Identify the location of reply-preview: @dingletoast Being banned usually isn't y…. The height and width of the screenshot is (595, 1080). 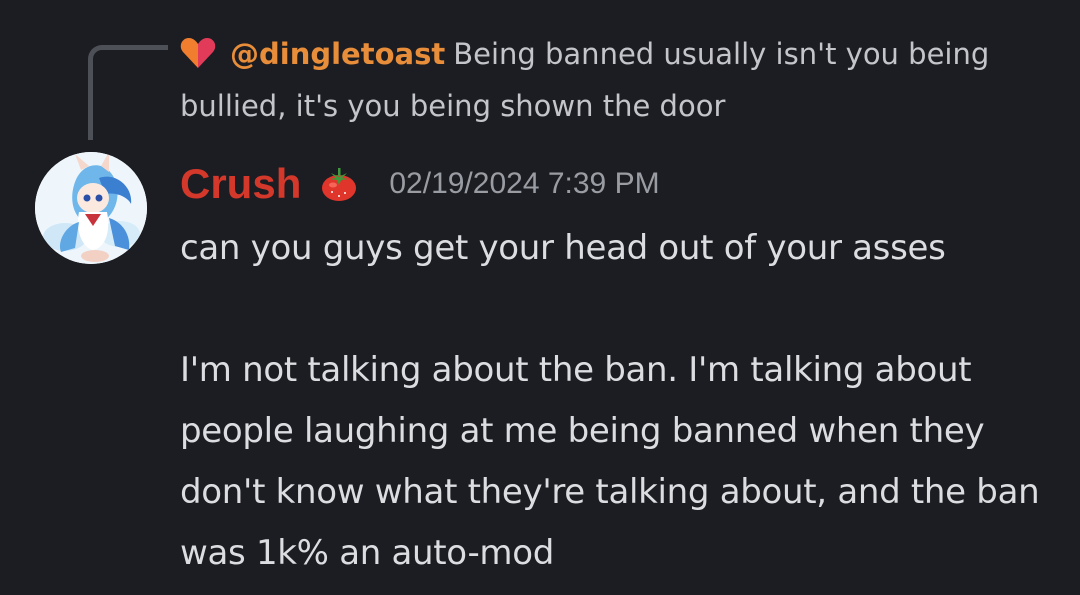
(620, 80).